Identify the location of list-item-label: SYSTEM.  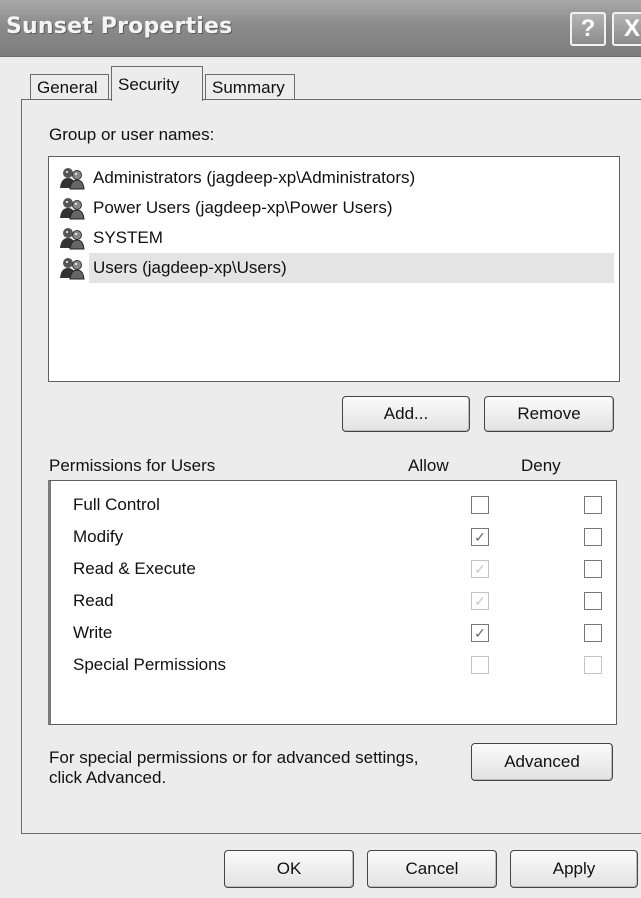
(128, 237).